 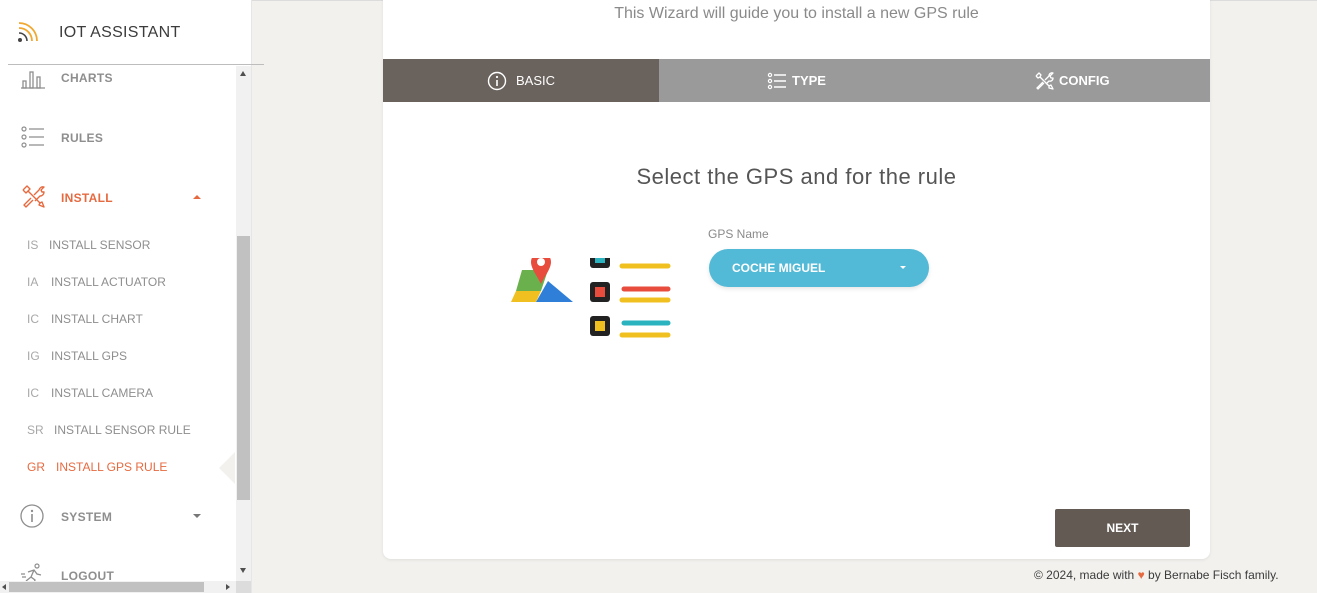 I want to click on step-title: Select the GPS and for the rule, so click(x=796, y=176).